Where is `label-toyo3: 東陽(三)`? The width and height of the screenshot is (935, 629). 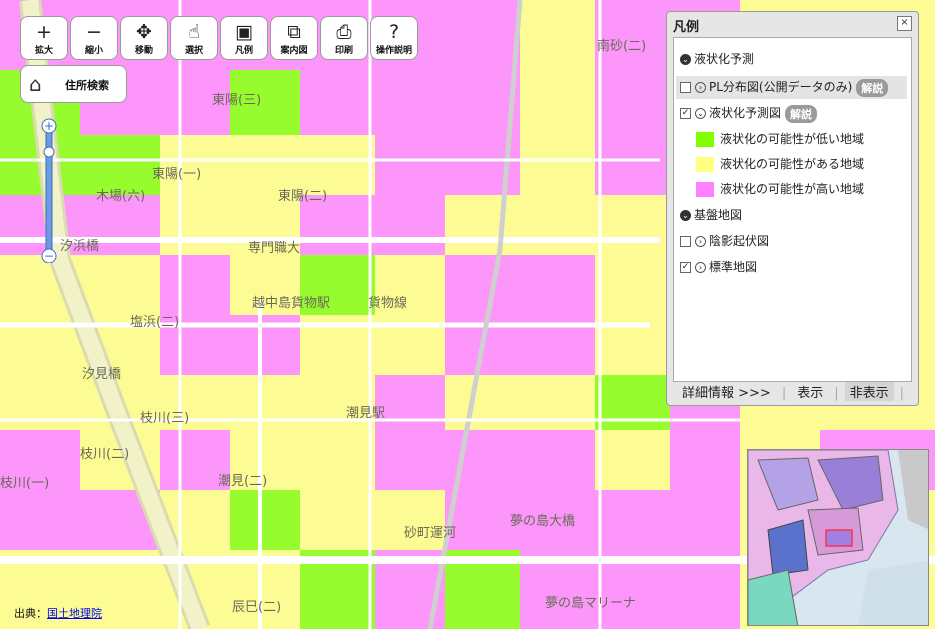 label-toyo3: 東陽(三) is located at coordinates (236, 100).